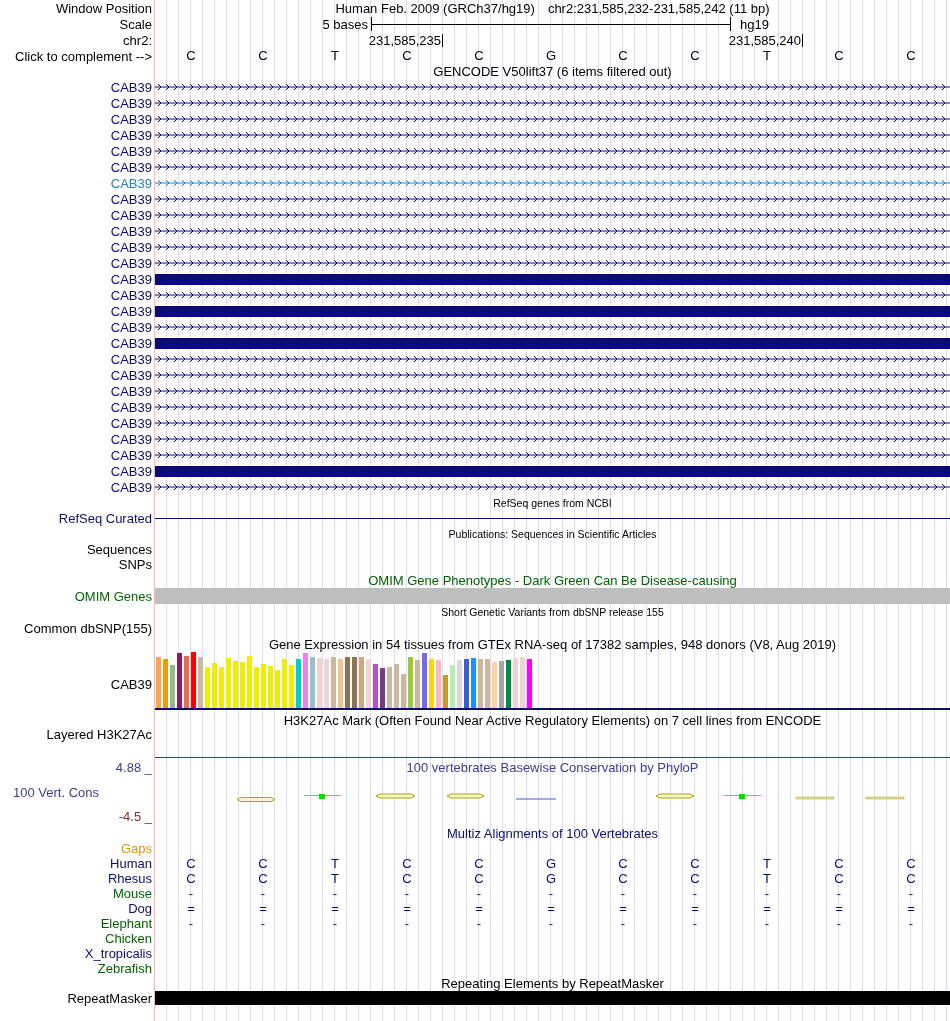 This screenshot has height=1021, width=950. Describe the element at coordinates (103, 8) in the screenshot. I see `track-label: Window Position` at that location.